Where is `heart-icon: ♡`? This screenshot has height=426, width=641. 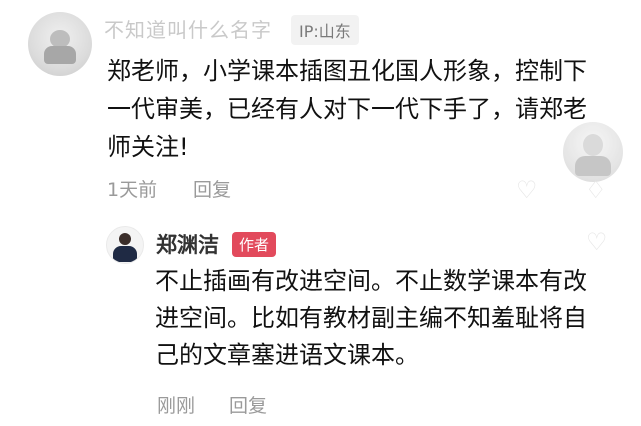
heart-icon: ♡ is located at coordinates (597, 242).